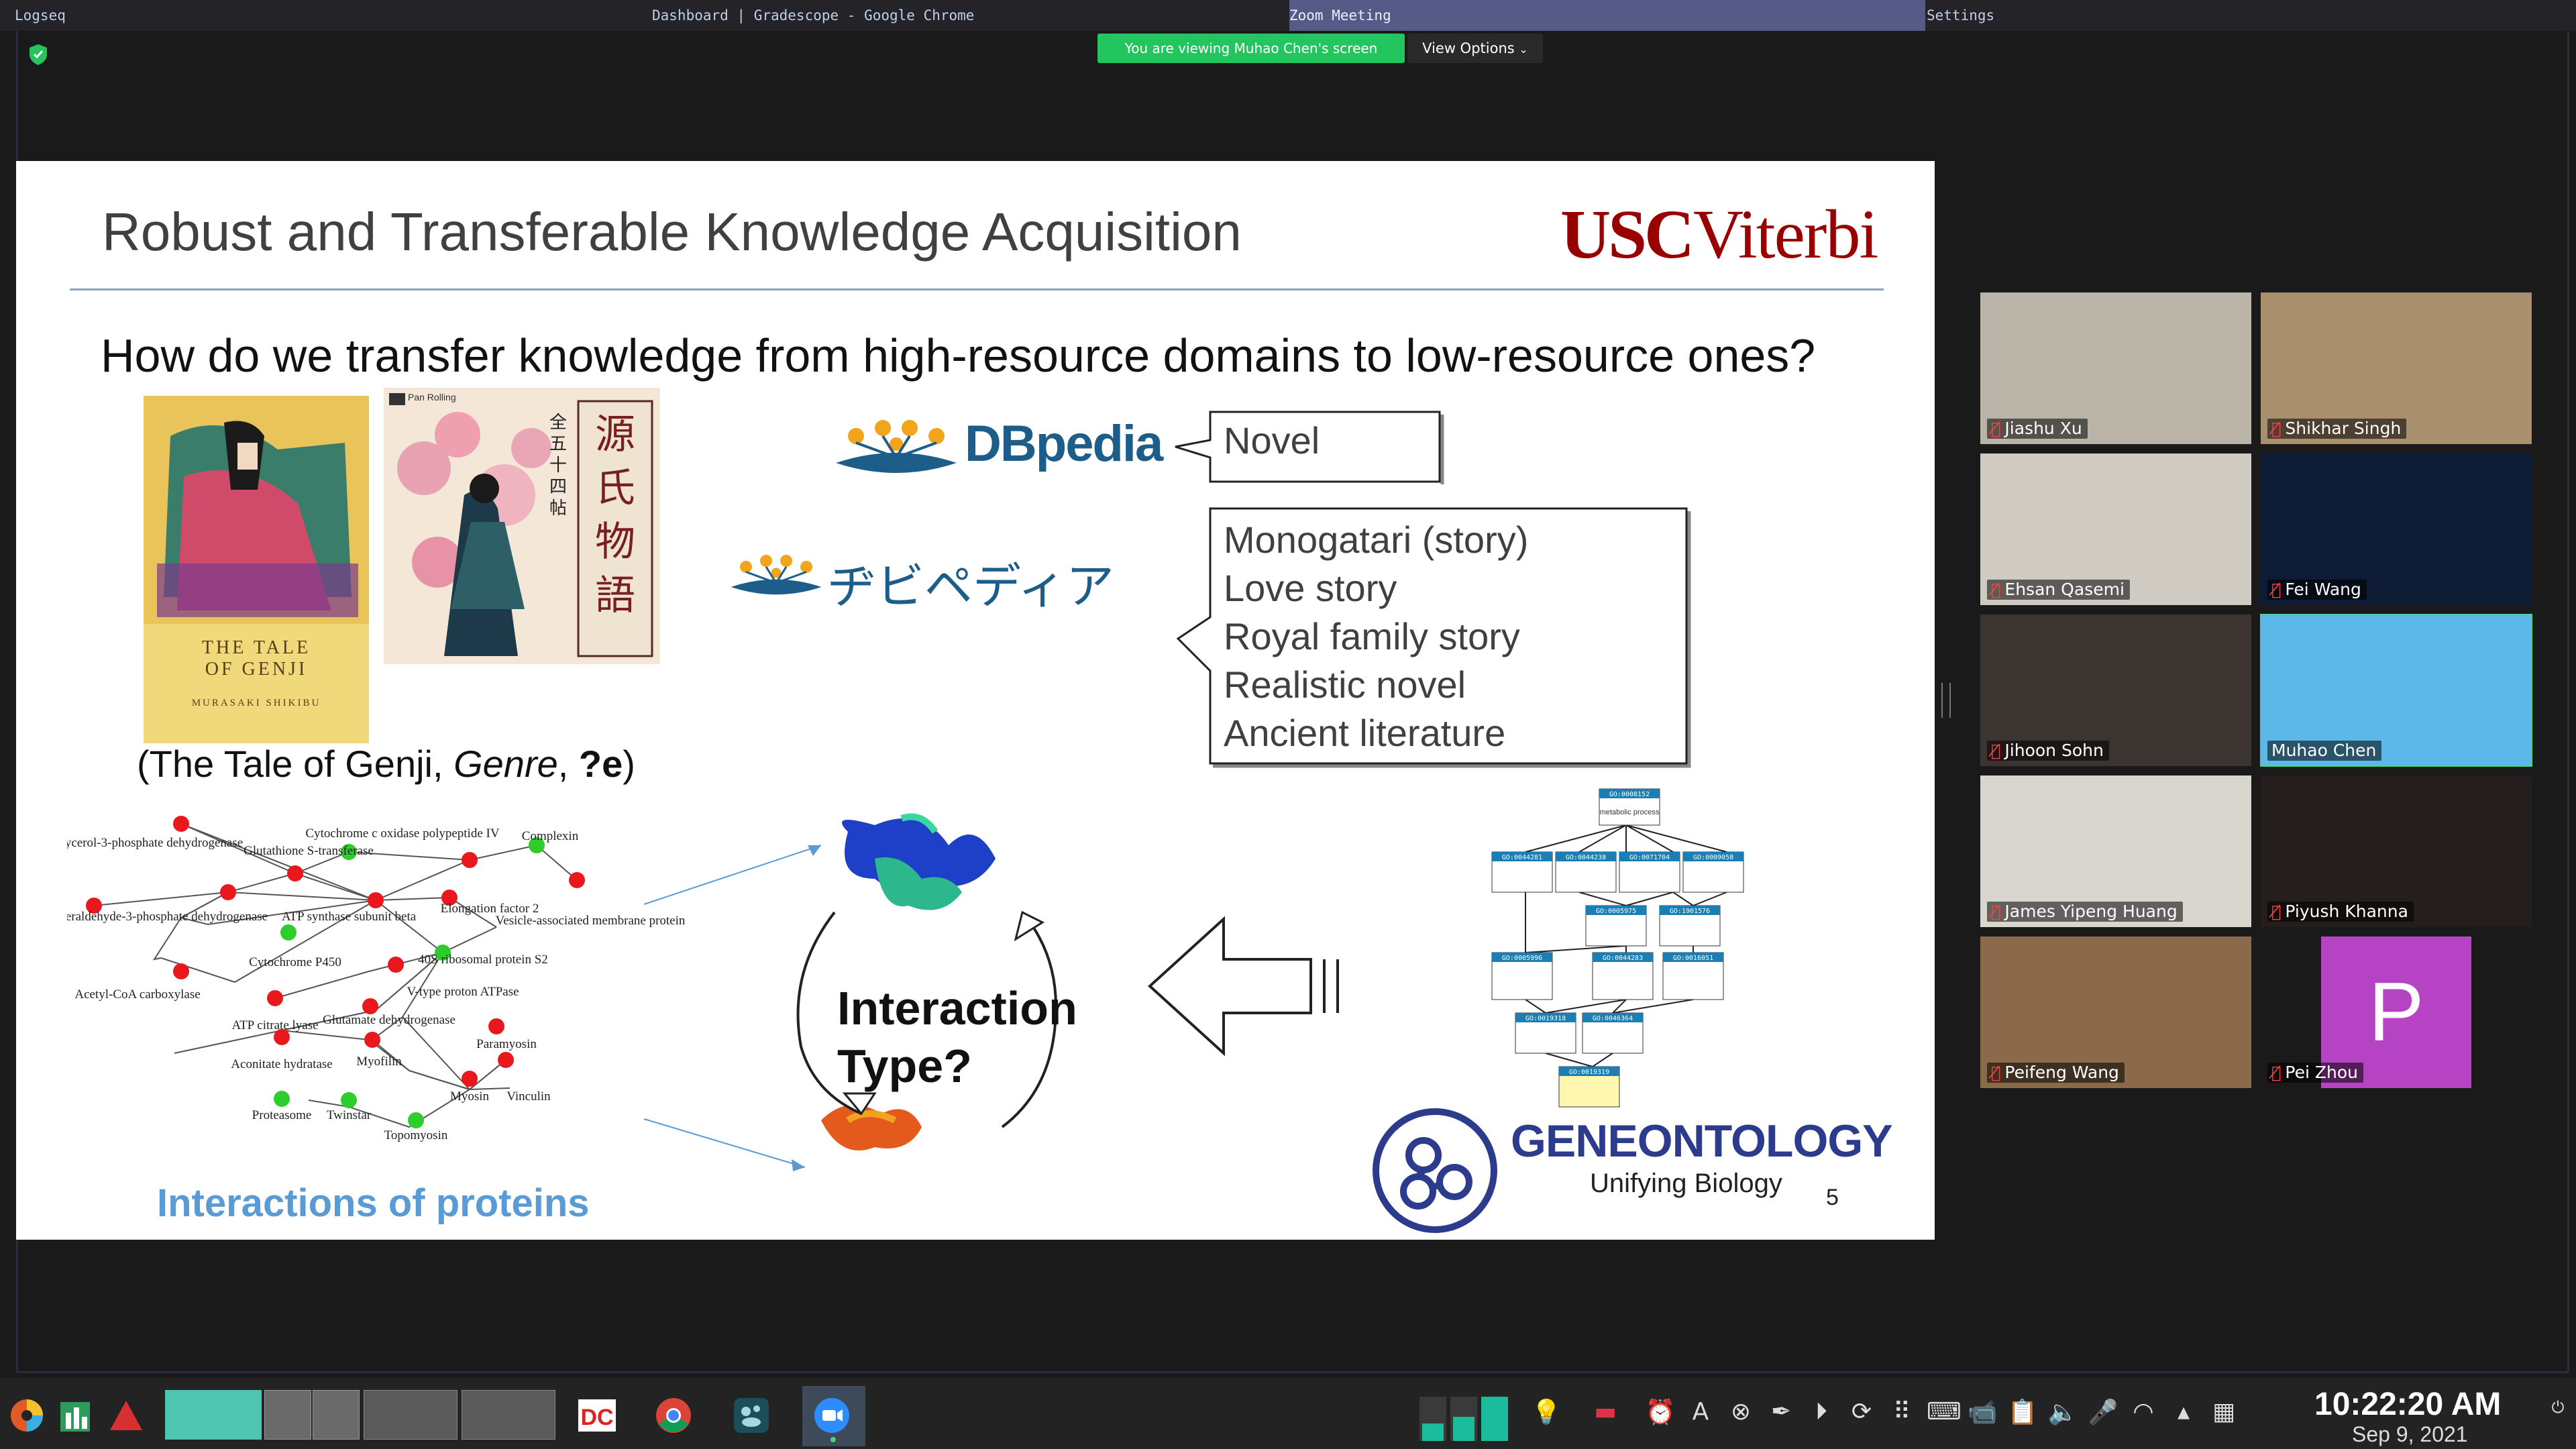 The image size is (2576, 1449). What do you see at coordinates (1523, 49) in the screenshot?
I see `chevron-down-icon: ⌄` at bounding box center [1523, 49].